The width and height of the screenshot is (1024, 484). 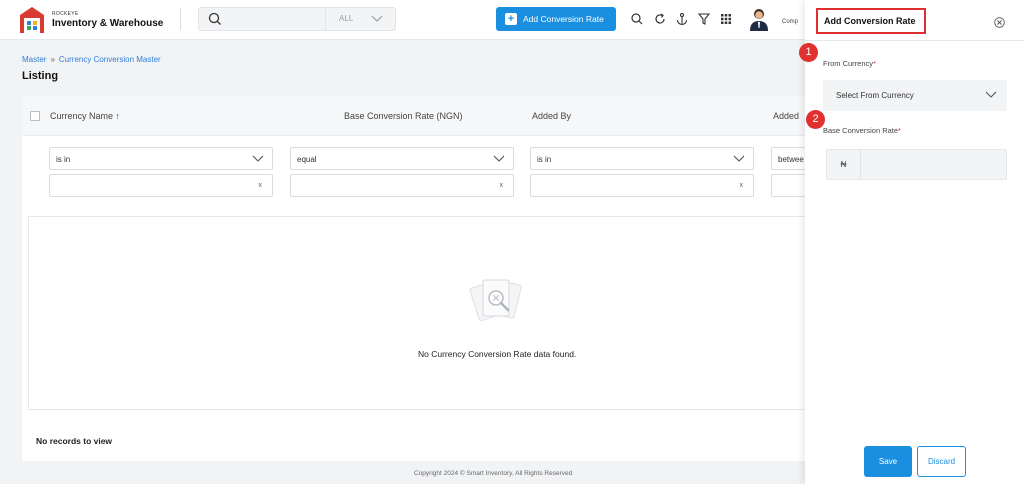 I want to click on breadcrumb: Master » Currency Conversion Master, so click(x=91, y=59).